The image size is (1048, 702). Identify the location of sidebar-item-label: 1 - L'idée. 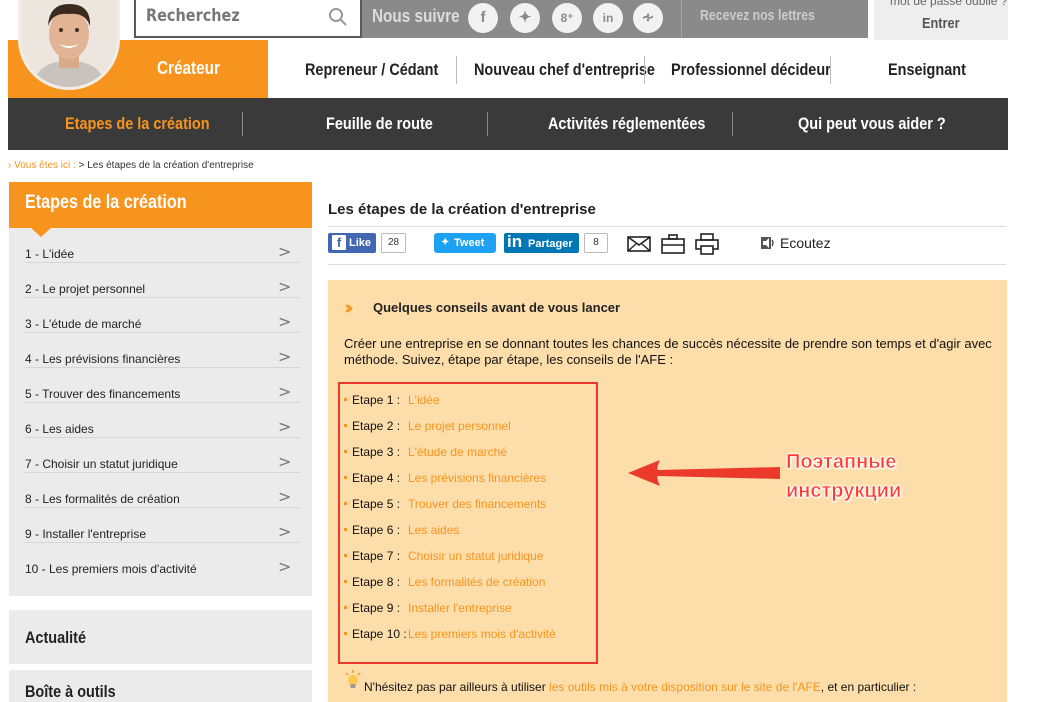
(49, 254).